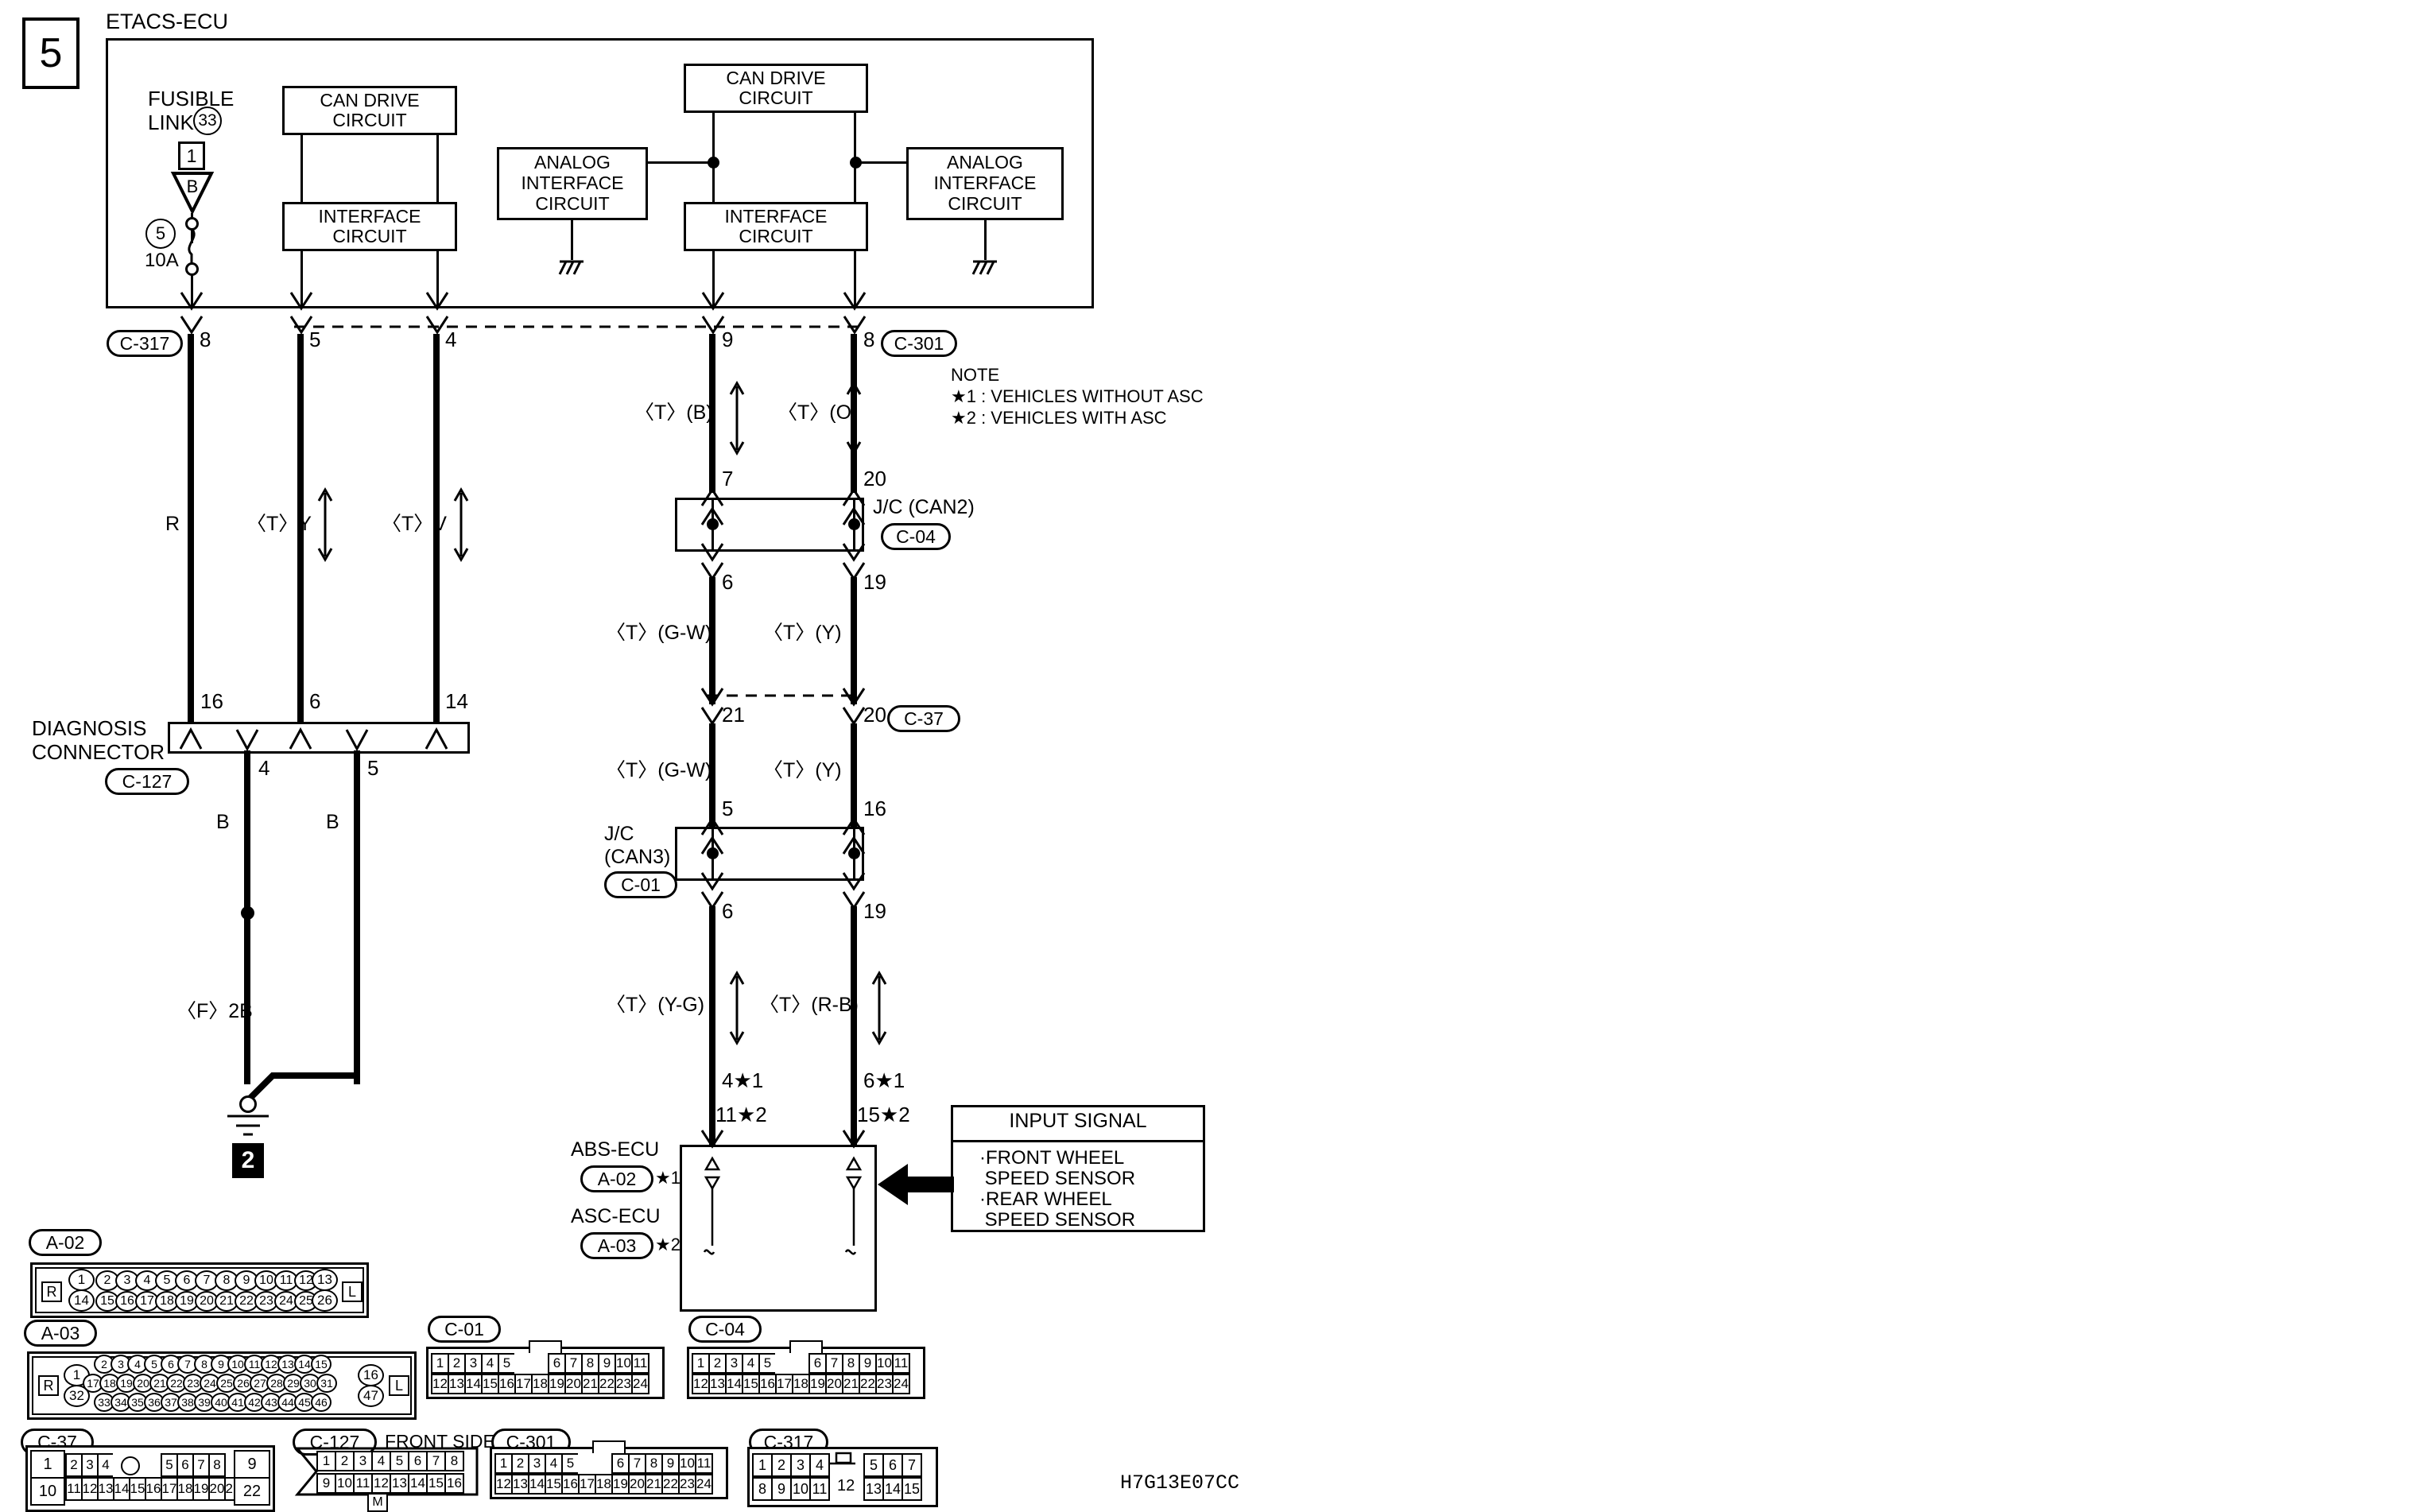  Describe the element at coordinates (105, 1465) in the screenshot. I see `pin-cell: 4` at that location.